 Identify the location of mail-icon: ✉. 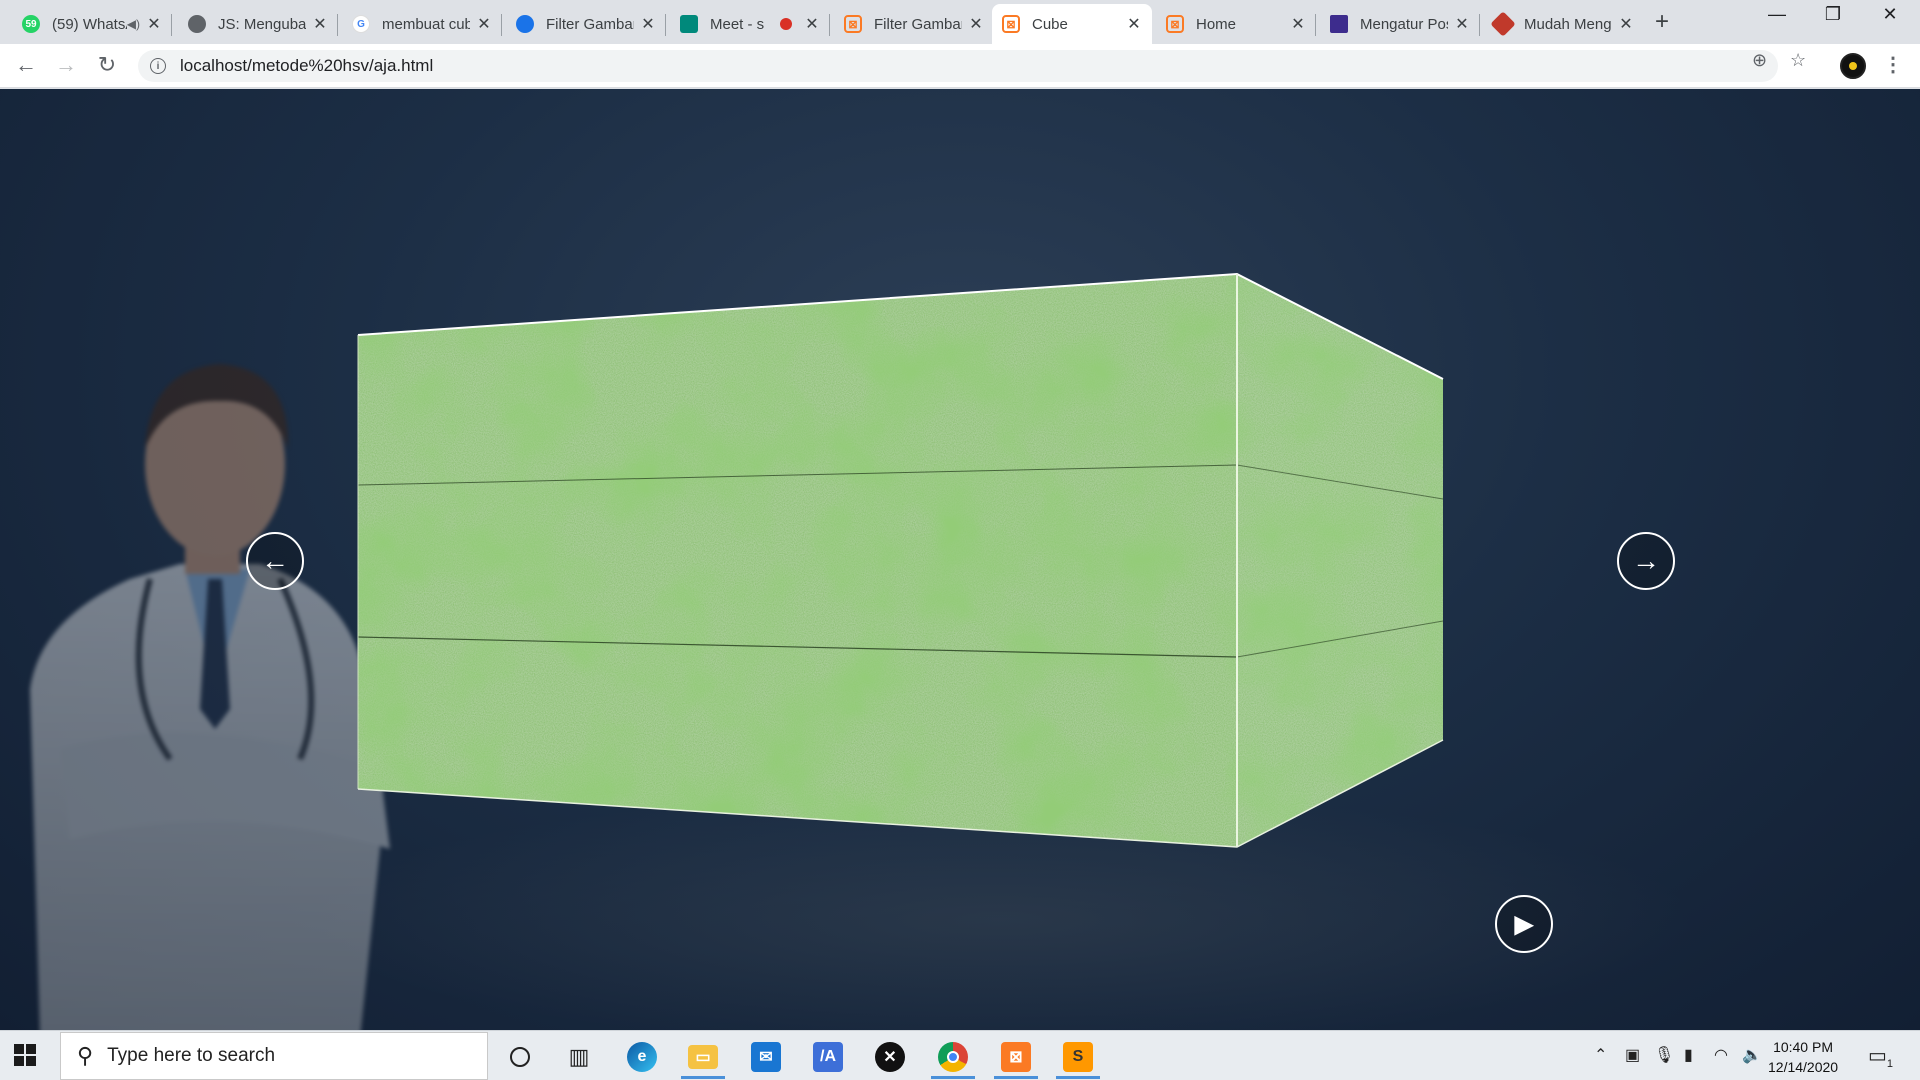
(766, 1057).